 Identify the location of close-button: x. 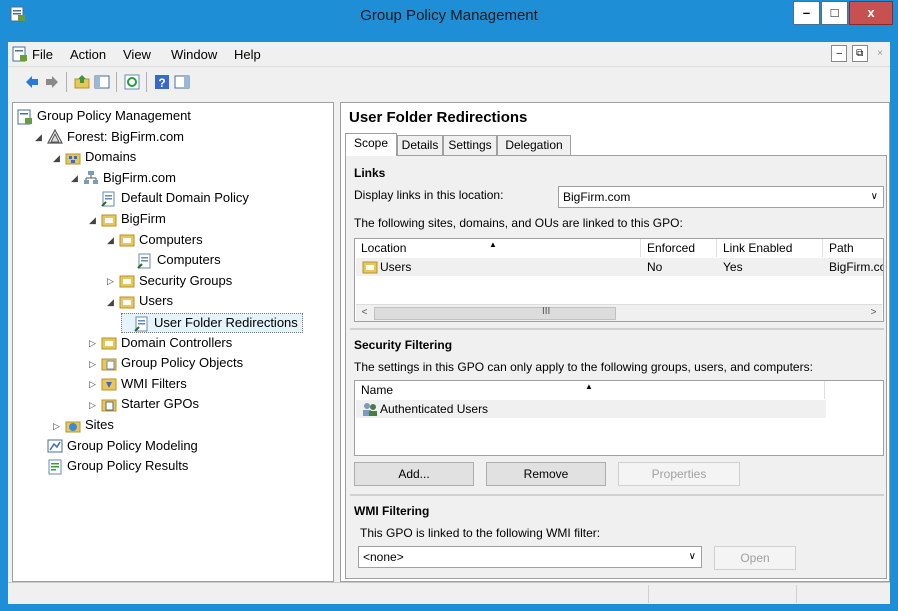
(871, 13).